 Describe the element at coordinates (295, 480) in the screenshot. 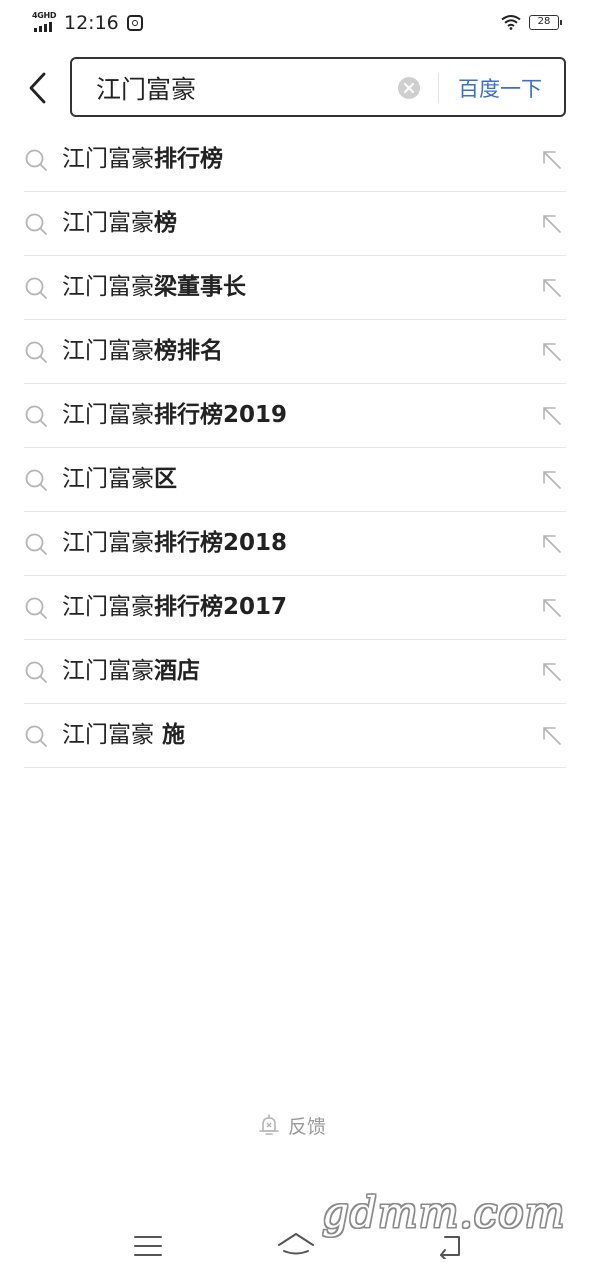

I see `suggestion-item: 江门富豪区` at that location.